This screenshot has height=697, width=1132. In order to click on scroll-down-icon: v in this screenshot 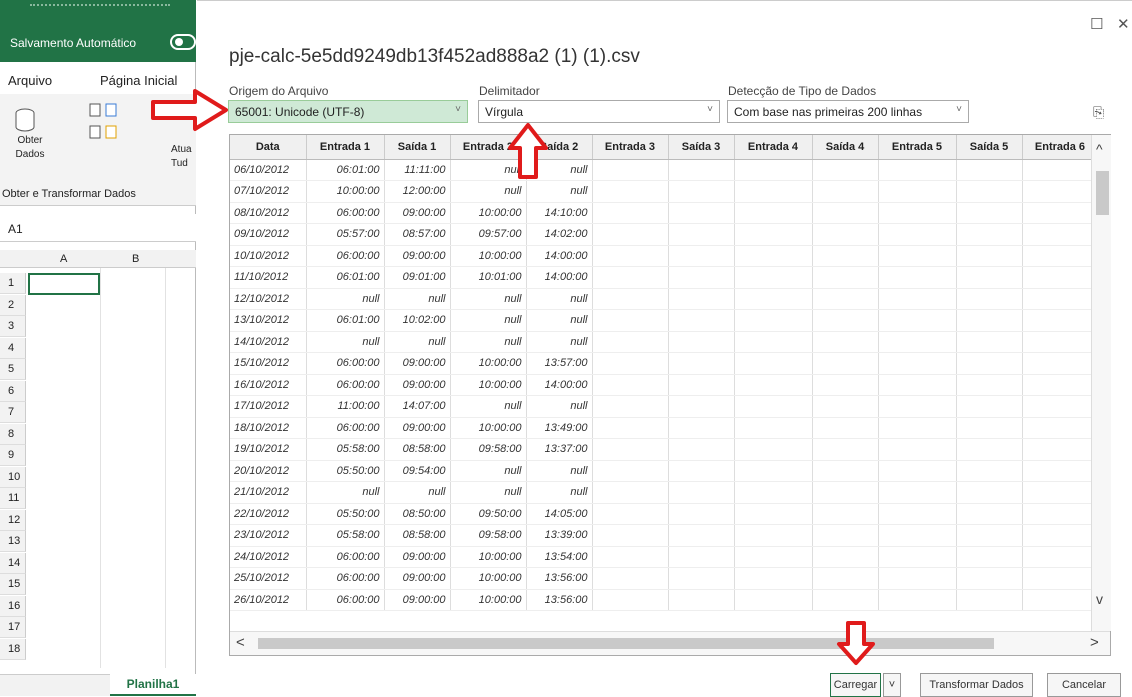, I will do `click(1099, 599)`.